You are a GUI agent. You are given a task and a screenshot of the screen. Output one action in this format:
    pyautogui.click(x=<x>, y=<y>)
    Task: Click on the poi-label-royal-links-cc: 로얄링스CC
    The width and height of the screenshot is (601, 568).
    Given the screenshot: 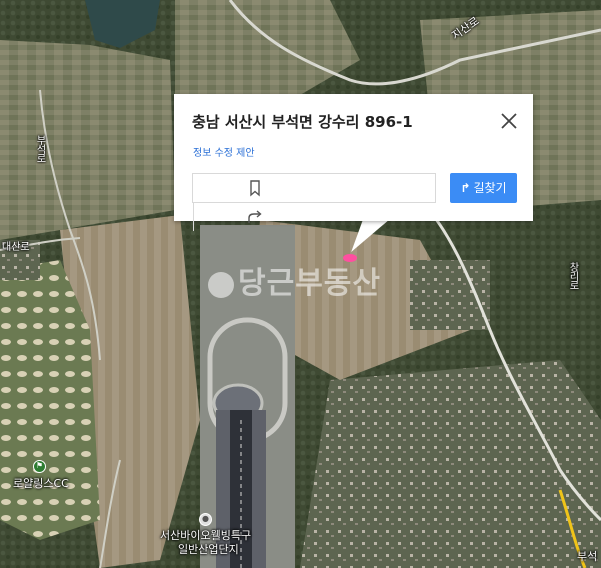 What is the action you would take?
    pyautogui.click(x=41, y=483)
    